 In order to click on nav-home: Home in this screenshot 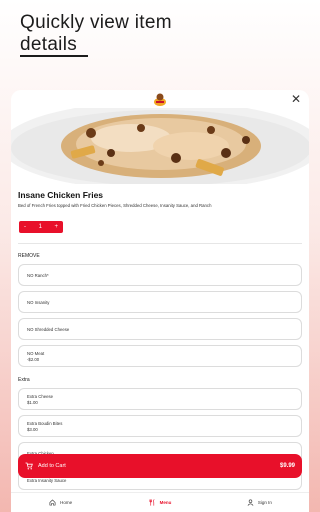, I will do `click(60, 502)`.